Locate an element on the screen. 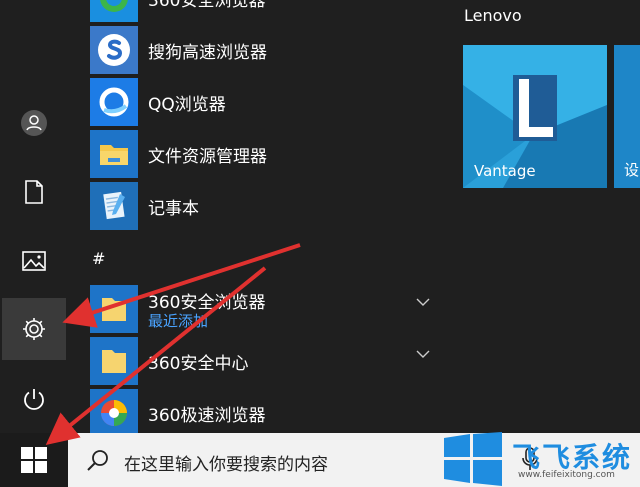 This screenshot has width=640, height=487. app-item-360-extreme-browser: 360极速浏览器 is located at coordinates (265, 414).